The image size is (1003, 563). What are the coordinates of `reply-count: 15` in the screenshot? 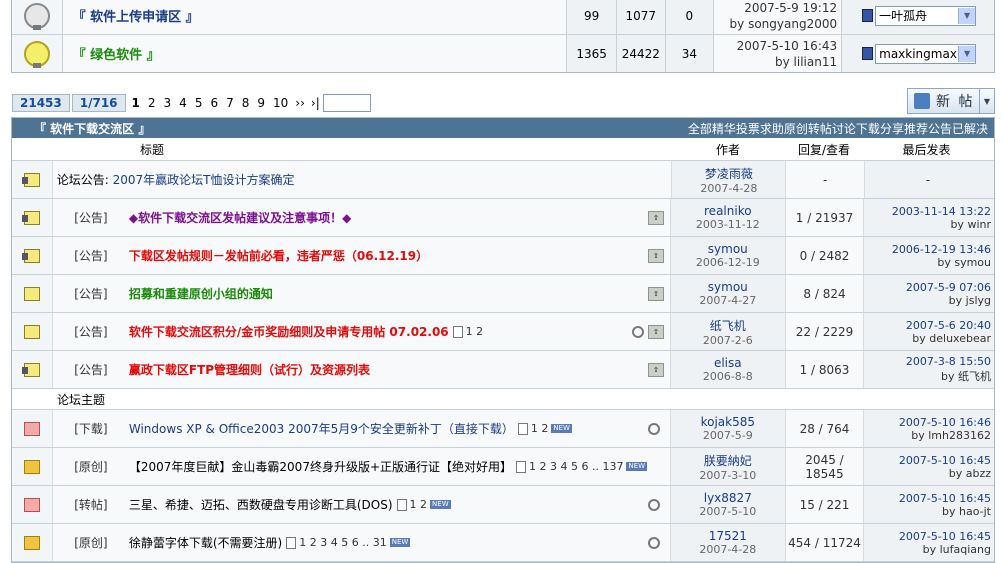 It's located at (807, 504).